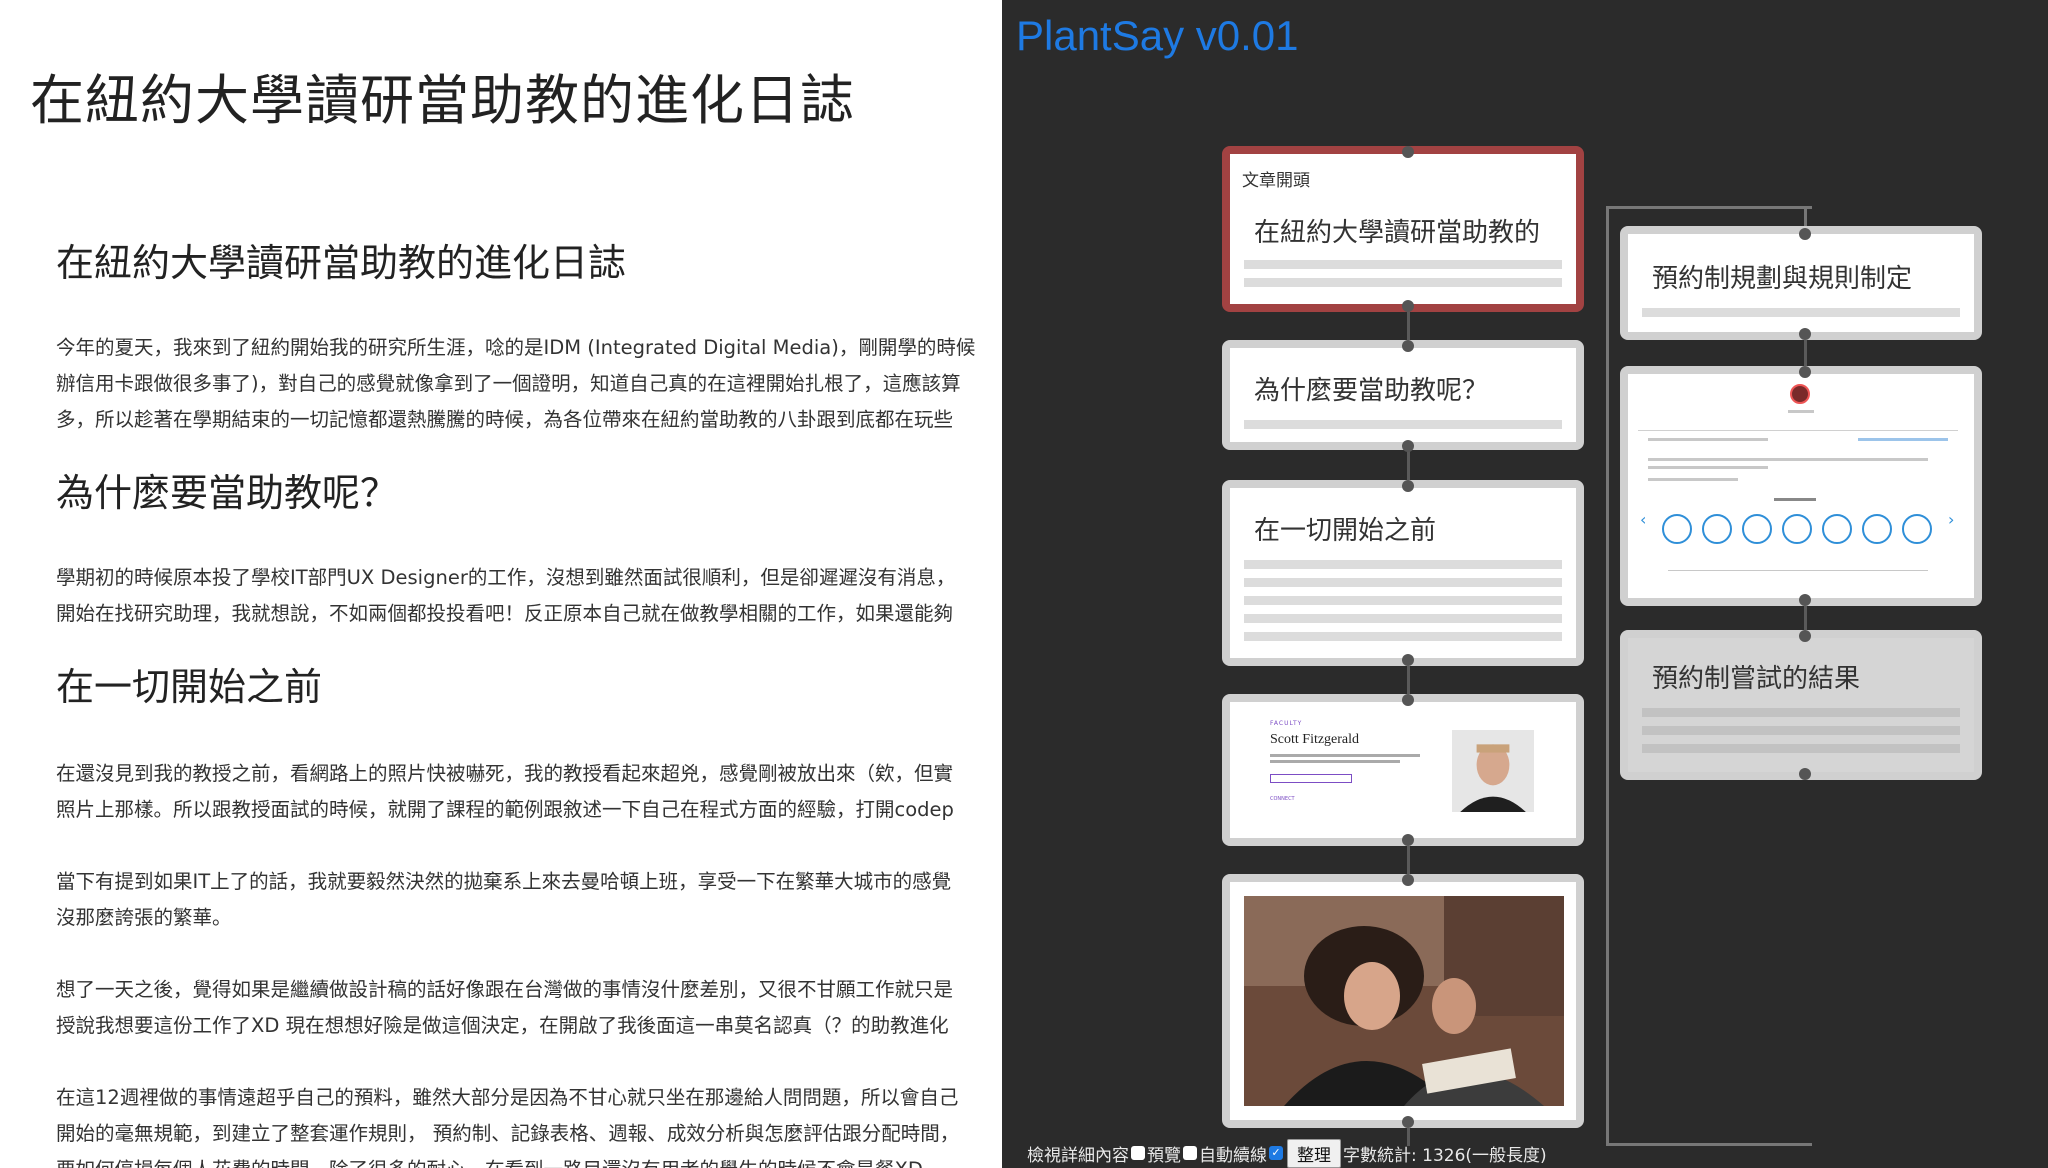 Image resolution: width=2048 pixels, height=1168 pixels. What do you see at coordinates (1403, 770) in the screenshot?
I see `card-profile-image: FACULTY Scott Fitzgerald CONNECT` at bounding box center [1403, 770].